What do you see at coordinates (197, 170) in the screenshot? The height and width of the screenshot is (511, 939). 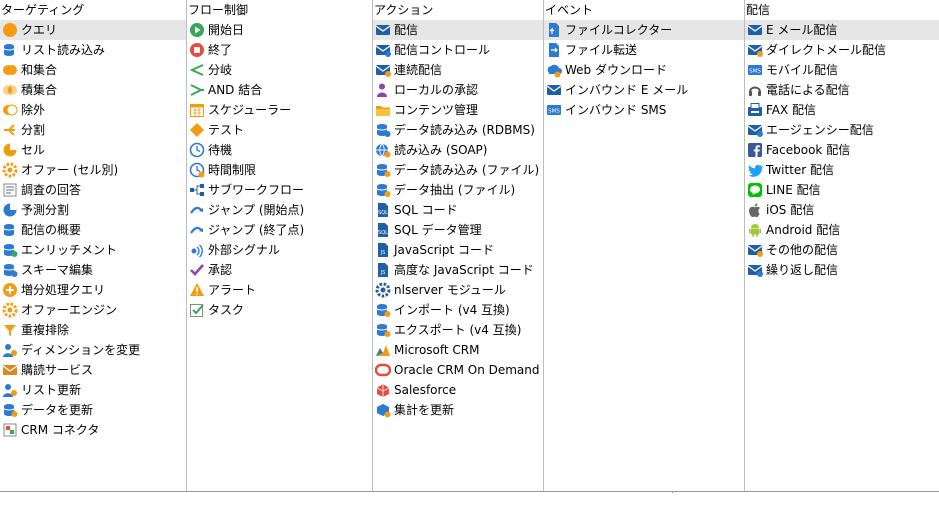 I see `time-limit-icon` at bounding box center [197, 170].